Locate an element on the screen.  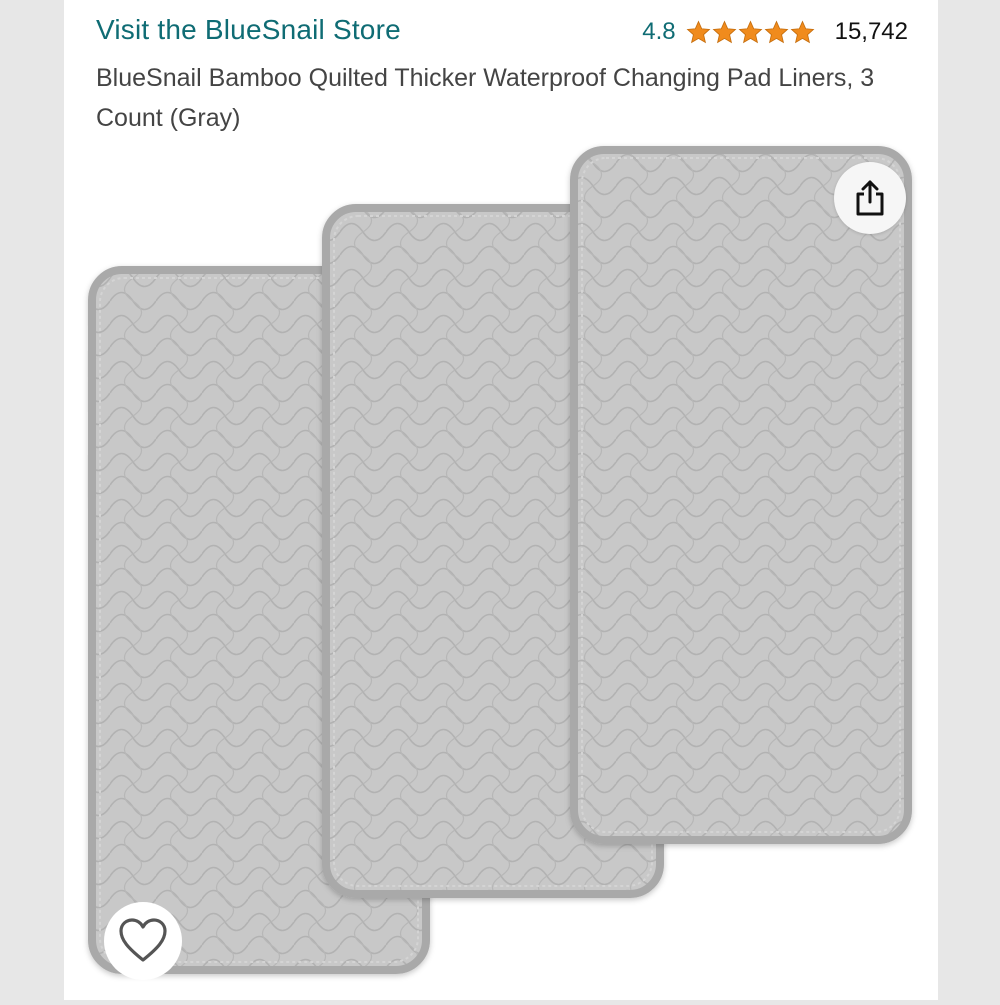
favorite-button is located at coordinates (143, 941).